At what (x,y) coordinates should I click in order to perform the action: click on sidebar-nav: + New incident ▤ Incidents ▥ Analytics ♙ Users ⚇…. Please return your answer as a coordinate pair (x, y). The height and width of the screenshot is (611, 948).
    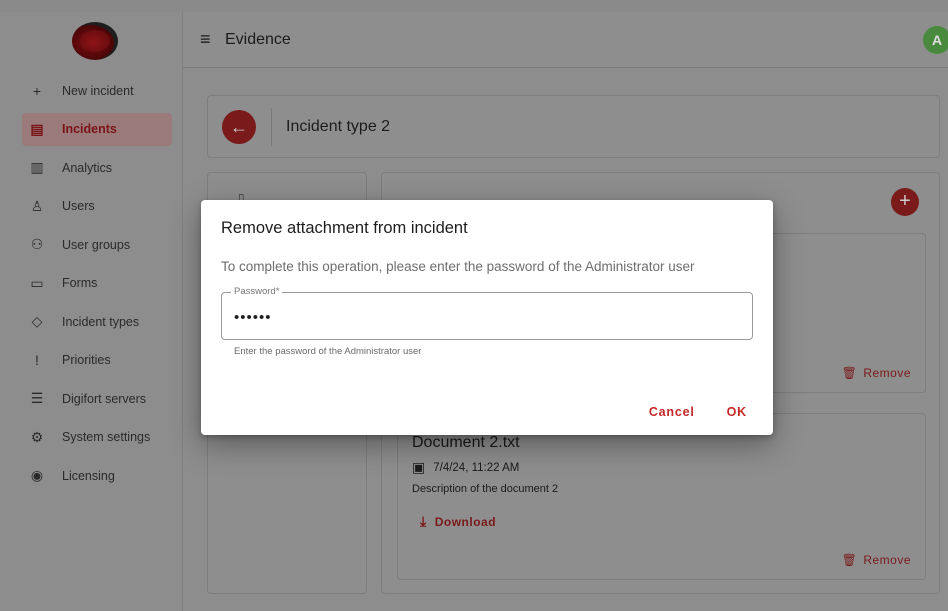
    Looking at the image, I should click on (97, 283).